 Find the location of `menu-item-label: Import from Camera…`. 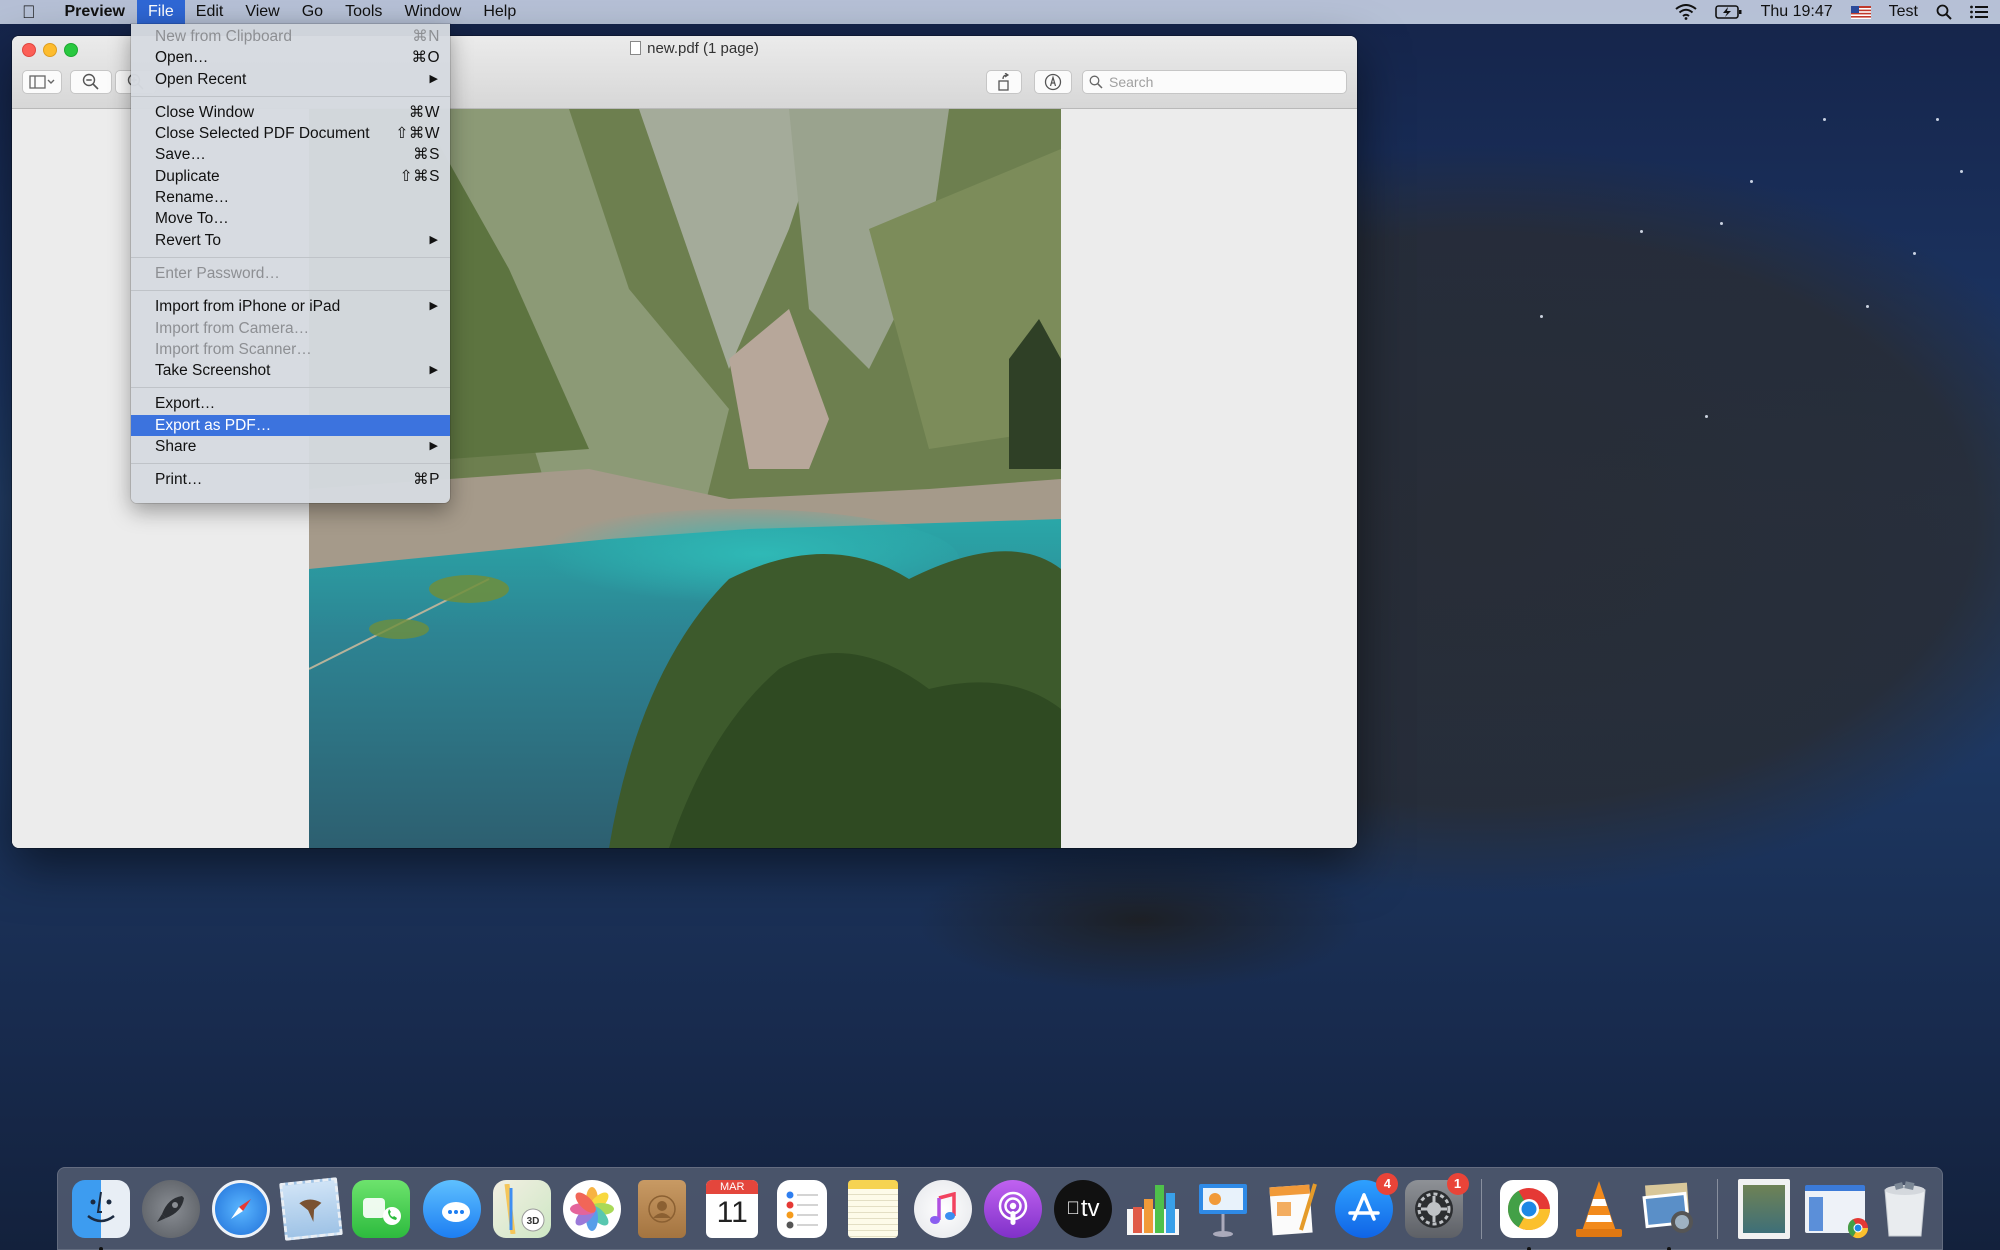

menu-item-label: Import from Camera… is located at coordinates (232, 328).